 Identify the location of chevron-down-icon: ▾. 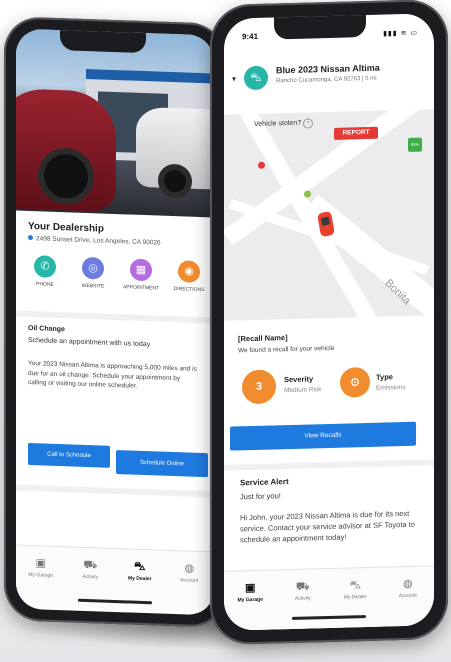
(234, 78).